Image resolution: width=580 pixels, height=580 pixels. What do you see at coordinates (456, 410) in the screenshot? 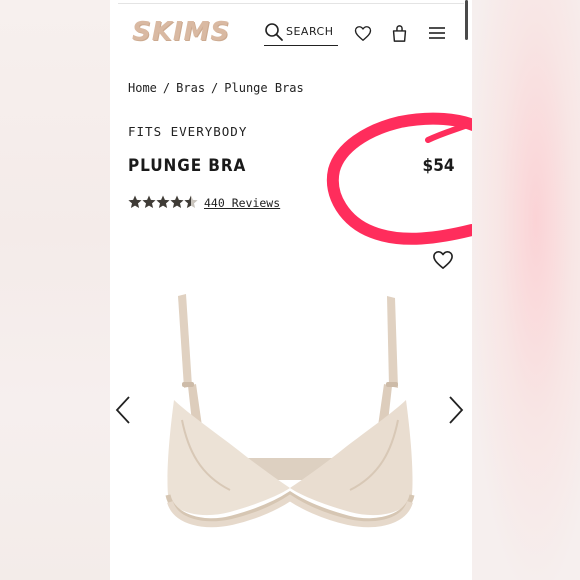
I see `chevron-right-icon` at bounding box center [456, 410].